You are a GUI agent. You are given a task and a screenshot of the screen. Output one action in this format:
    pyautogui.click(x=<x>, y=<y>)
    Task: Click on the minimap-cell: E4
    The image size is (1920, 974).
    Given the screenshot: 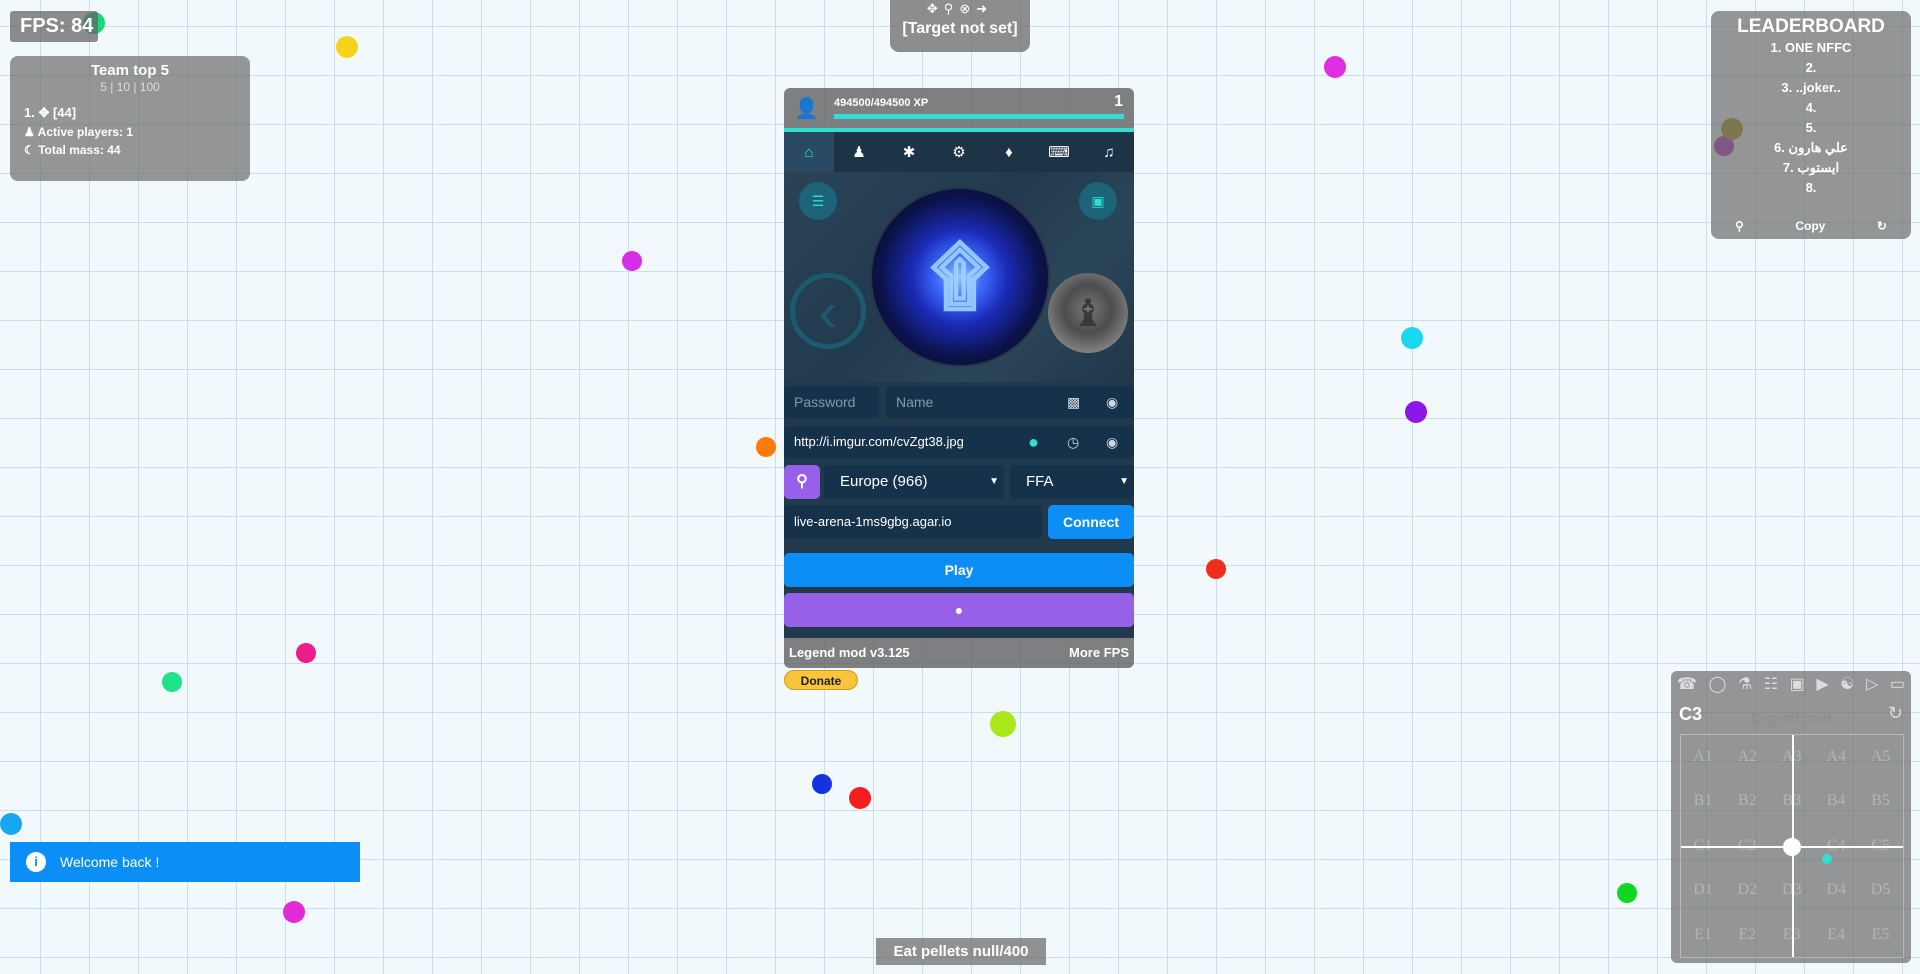 What is the action you would take?
    pyautogui.click(x=1836, y=934)
    